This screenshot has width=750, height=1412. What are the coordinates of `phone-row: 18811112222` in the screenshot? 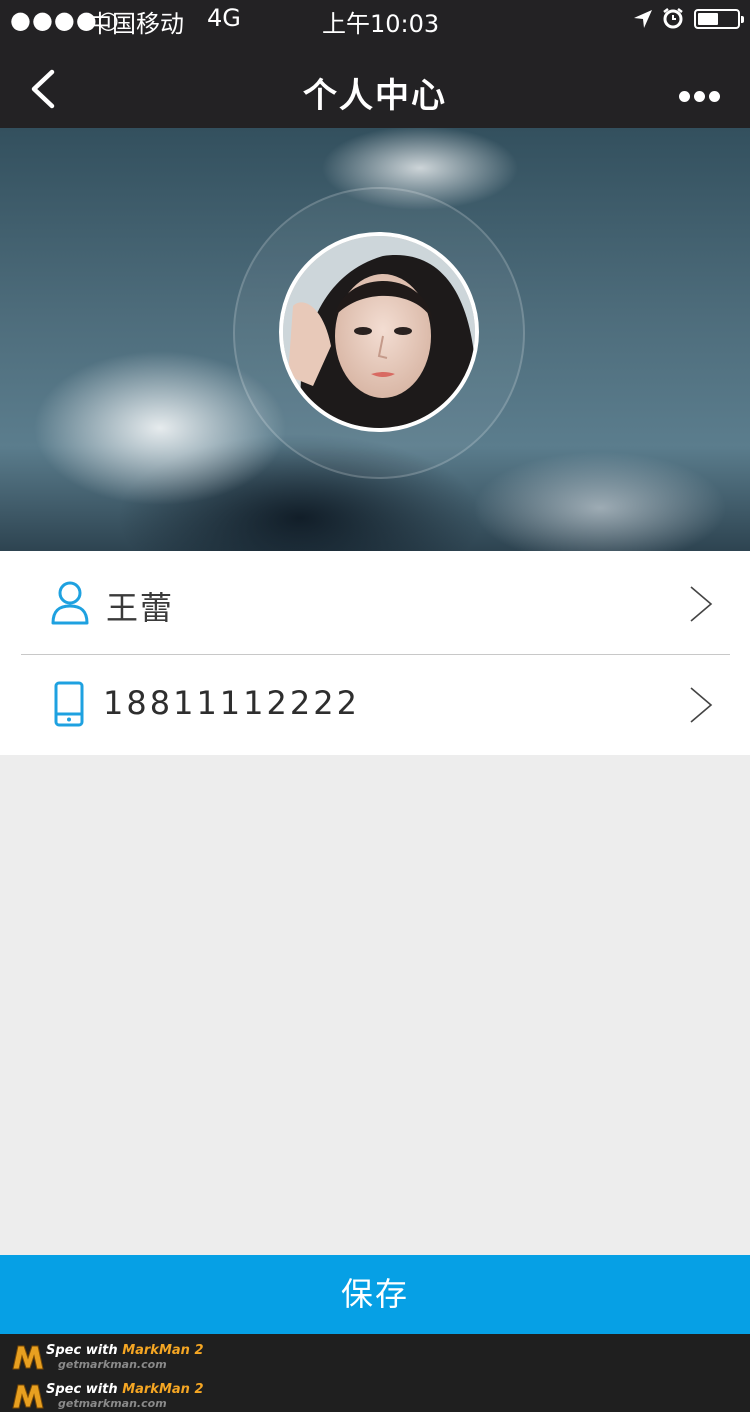 It's located at (375, 705).